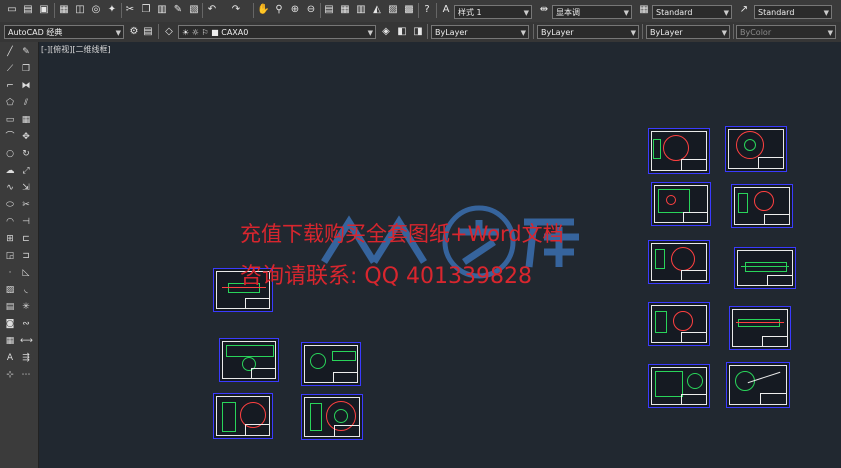 This screenshot has width=841, height=468. Describe the element at coordinates (409, 10) in the screenshot. I see `calculator-icon: ▩` at that location.